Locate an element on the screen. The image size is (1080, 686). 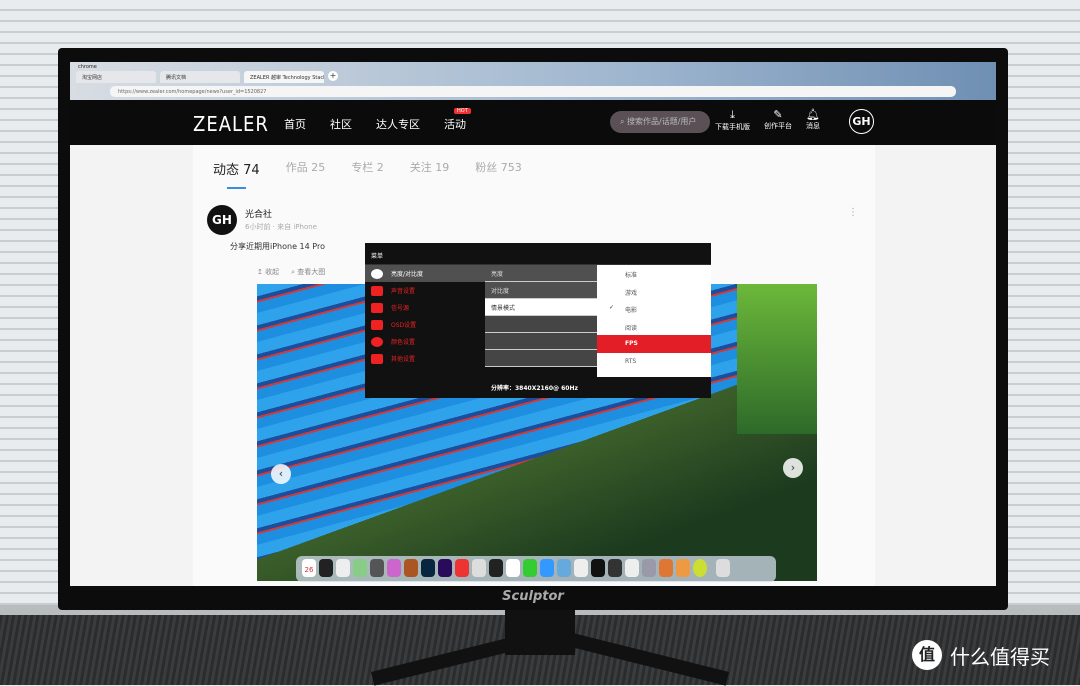
netease-music-icon is located at coordinates (462, 568).